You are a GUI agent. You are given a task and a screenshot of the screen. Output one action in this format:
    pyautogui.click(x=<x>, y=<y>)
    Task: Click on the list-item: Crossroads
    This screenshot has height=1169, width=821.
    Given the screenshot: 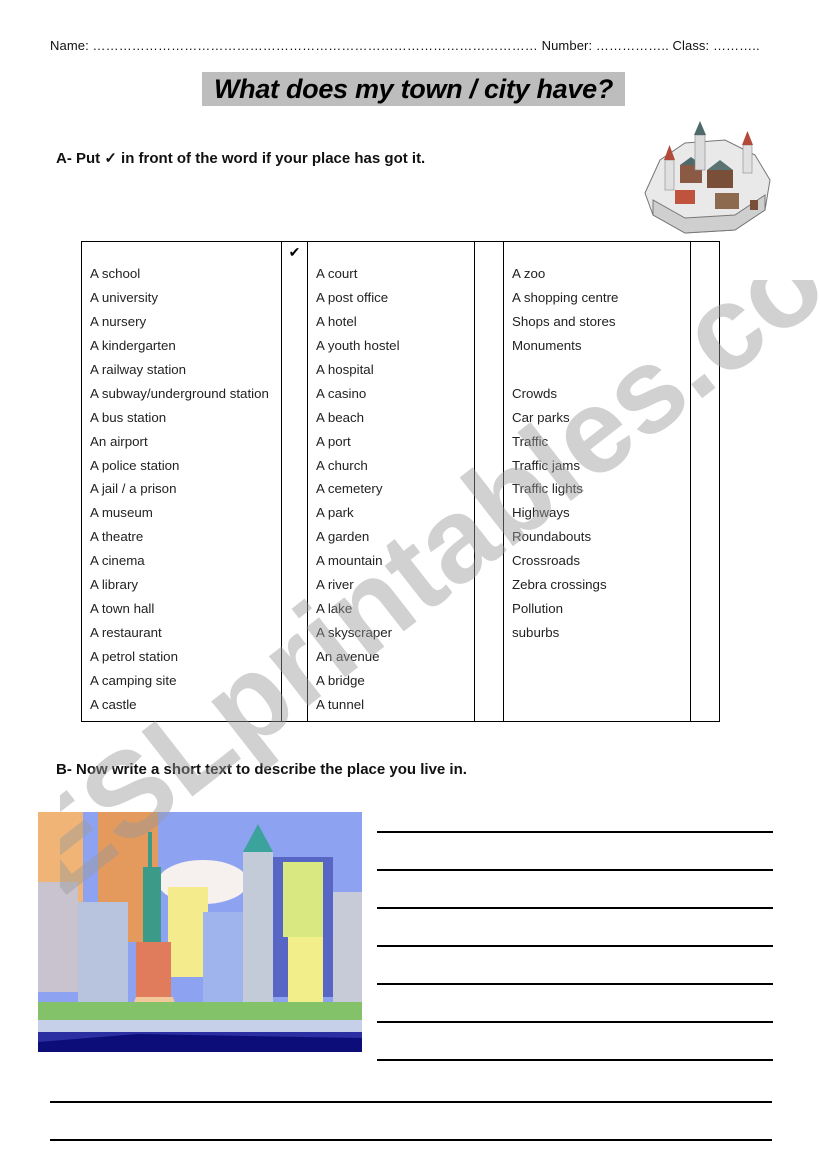 What is the action you would take?
    pyautogui.click(x=546, y=561)
    